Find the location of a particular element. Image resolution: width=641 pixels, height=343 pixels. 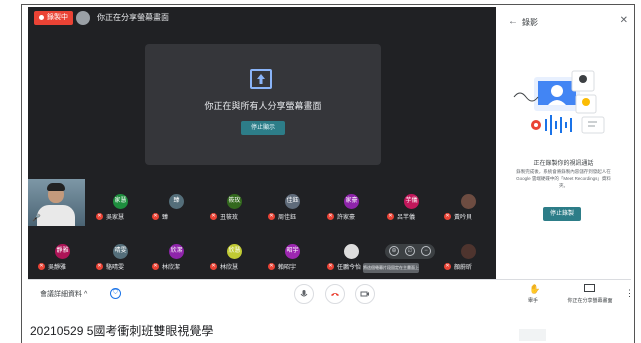

microphone-icon is located at coordinates (304, 293).